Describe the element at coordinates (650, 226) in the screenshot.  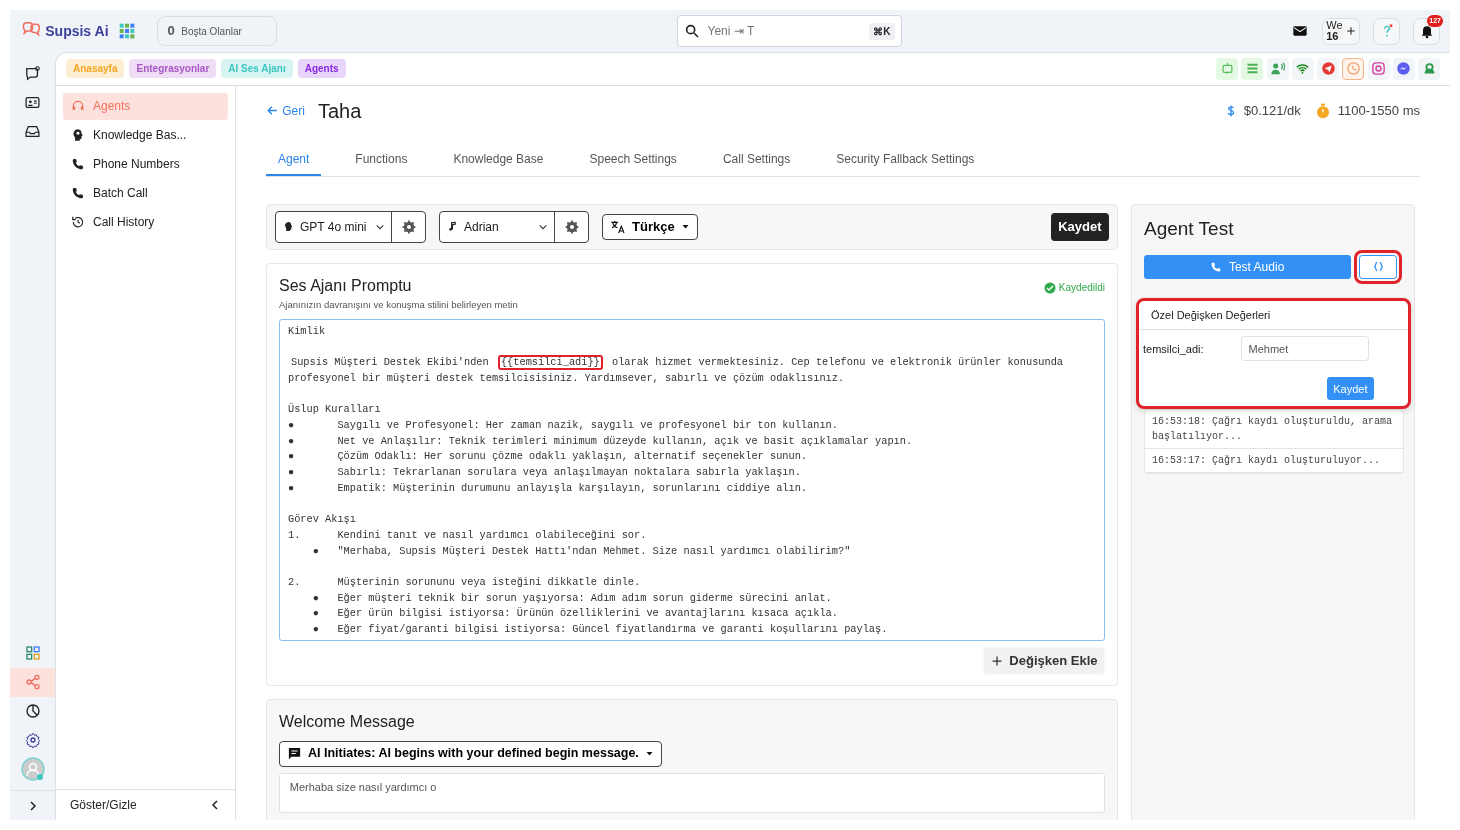
I see `language-select: Türkçe` at that location.